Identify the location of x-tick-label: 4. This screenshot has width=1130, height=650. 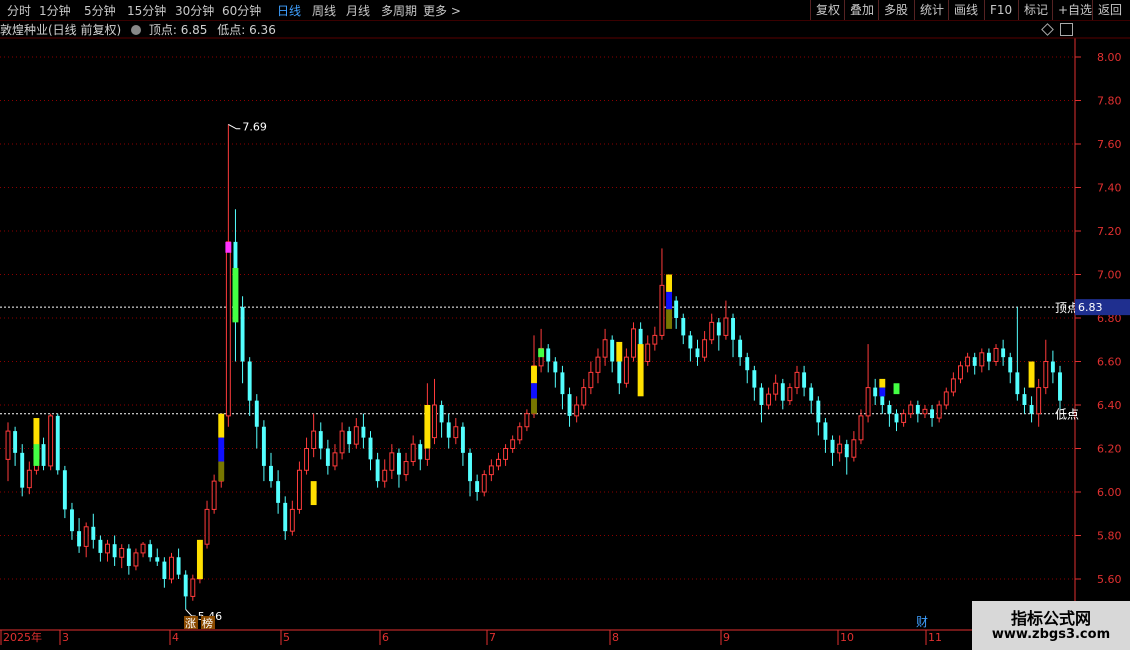
(175, 637).